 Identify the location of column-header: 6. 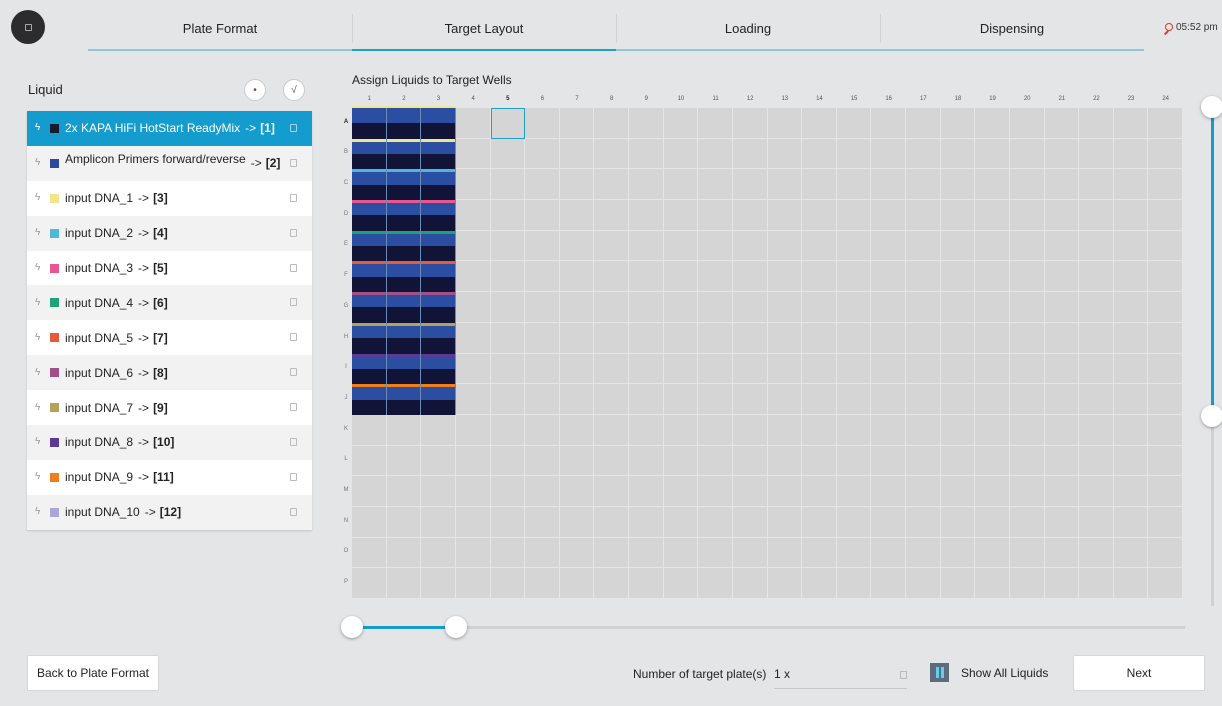
(542, 99).